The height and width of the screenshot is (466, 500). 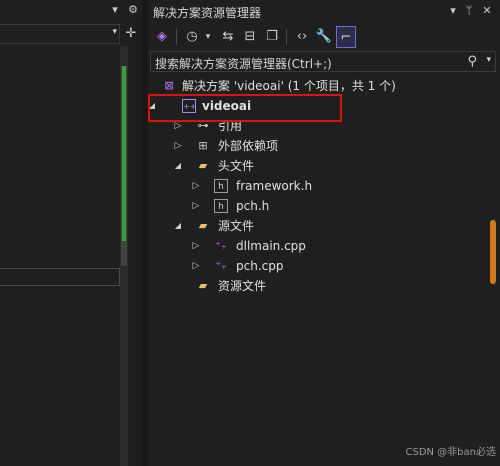 What do you see at coordinates (169, 85) in the screenshot?
I see `solution-icon: ⊠` at bounding box center [169, 85].